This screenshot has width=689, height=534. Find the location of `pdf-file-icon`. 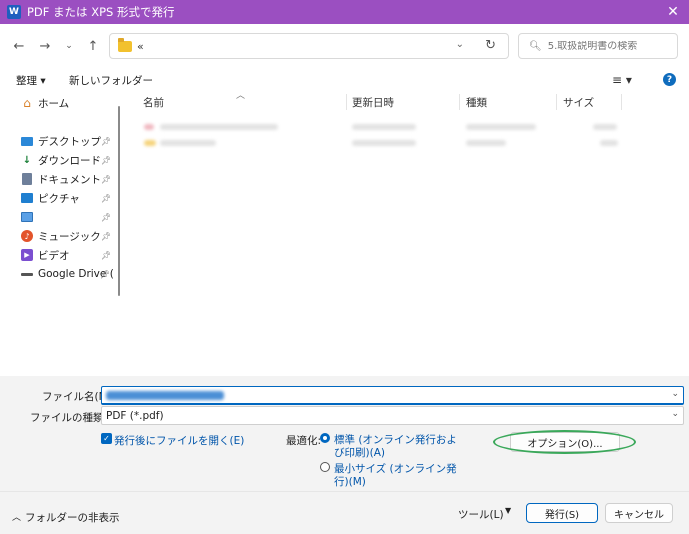

pdf-file-icon is located at coordinates (149, 127).